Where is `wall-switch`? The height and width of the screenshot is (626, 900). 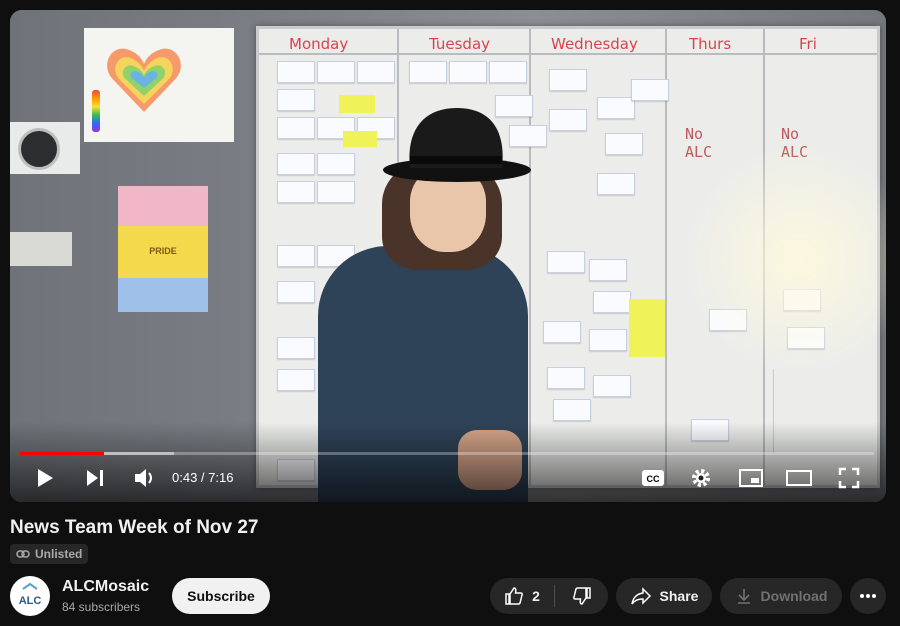 wall-switch is located at coordinates (41, 249).